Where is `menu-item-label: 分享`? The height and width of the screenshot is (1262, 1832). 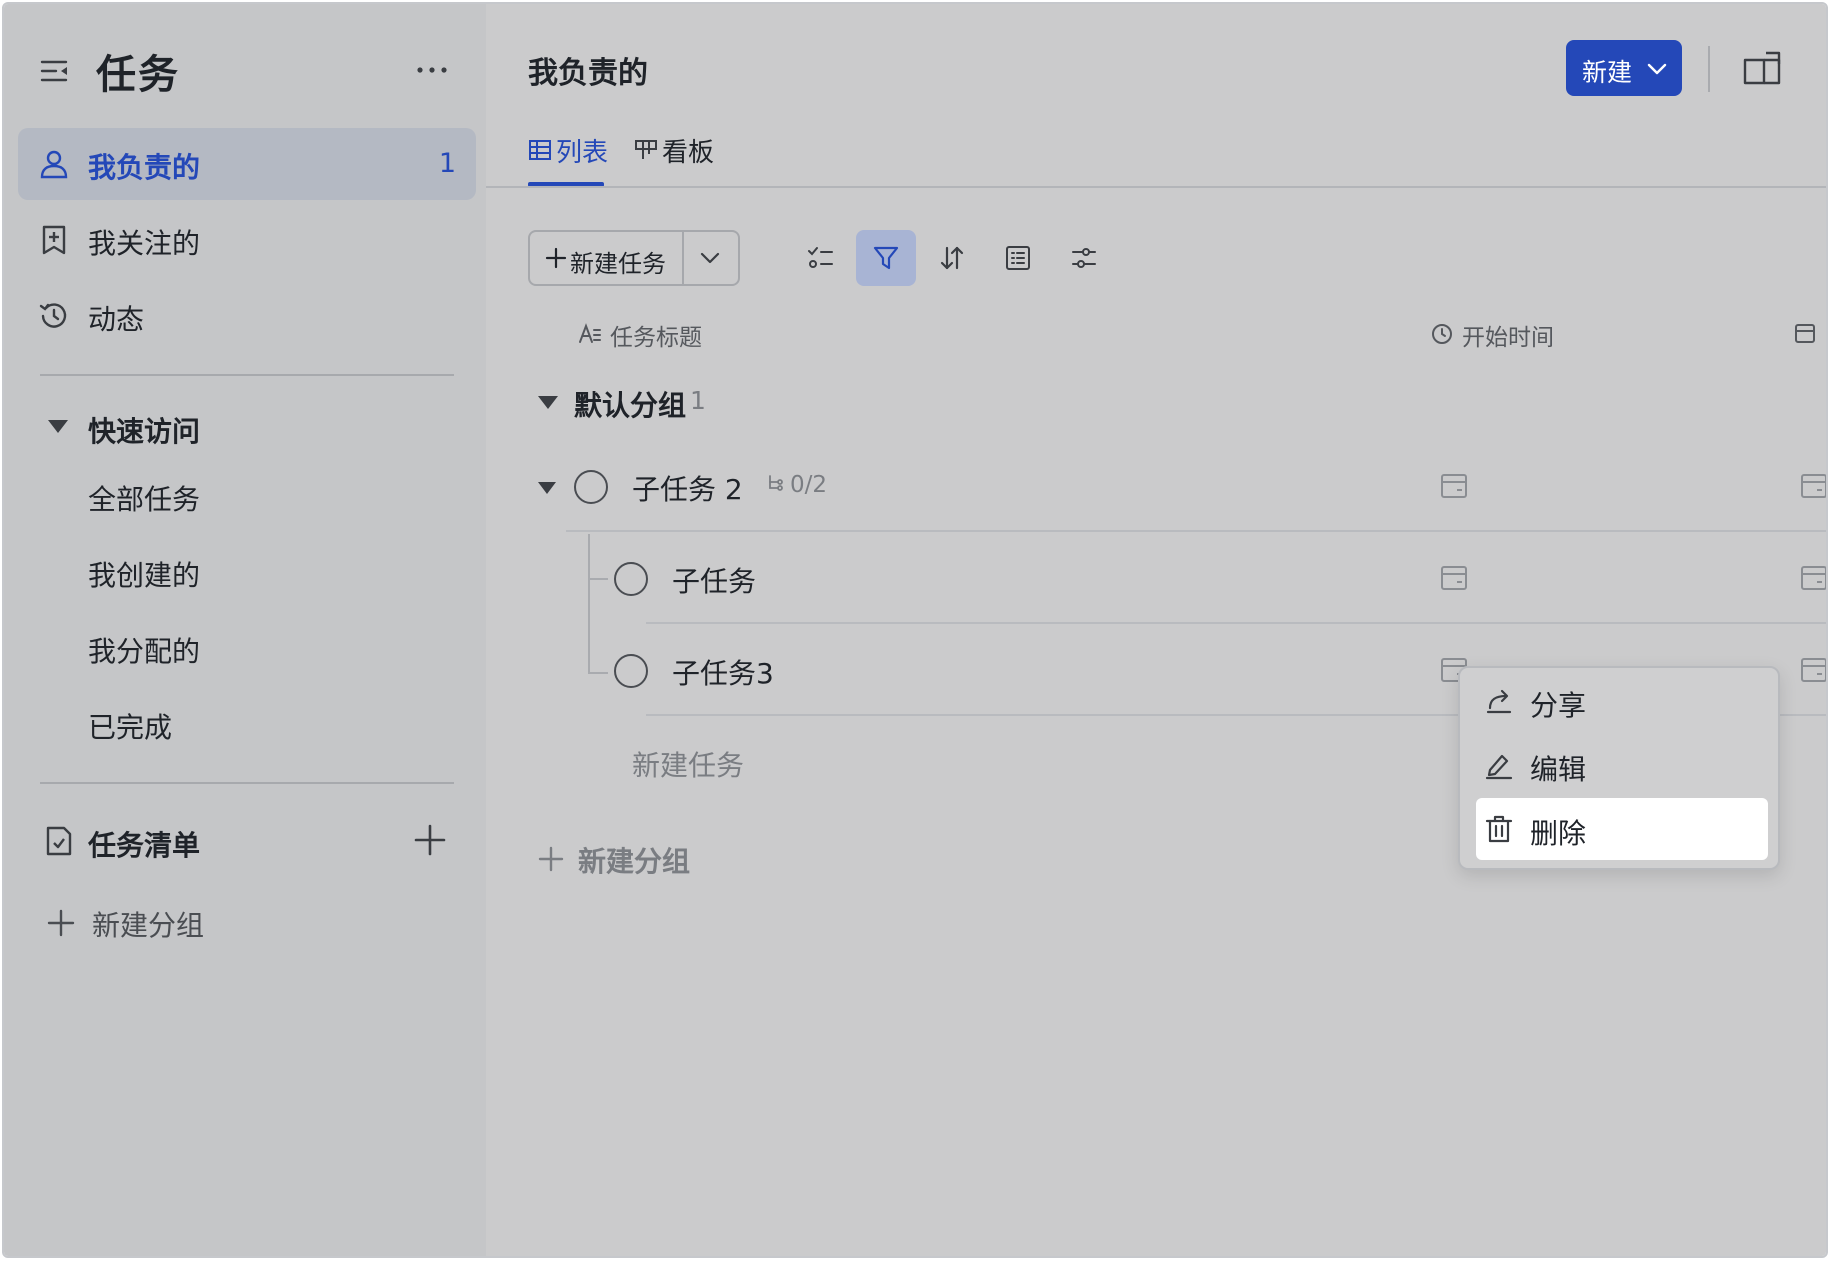
menu-item-label: 分享 is located at coordinates (1558, 705).